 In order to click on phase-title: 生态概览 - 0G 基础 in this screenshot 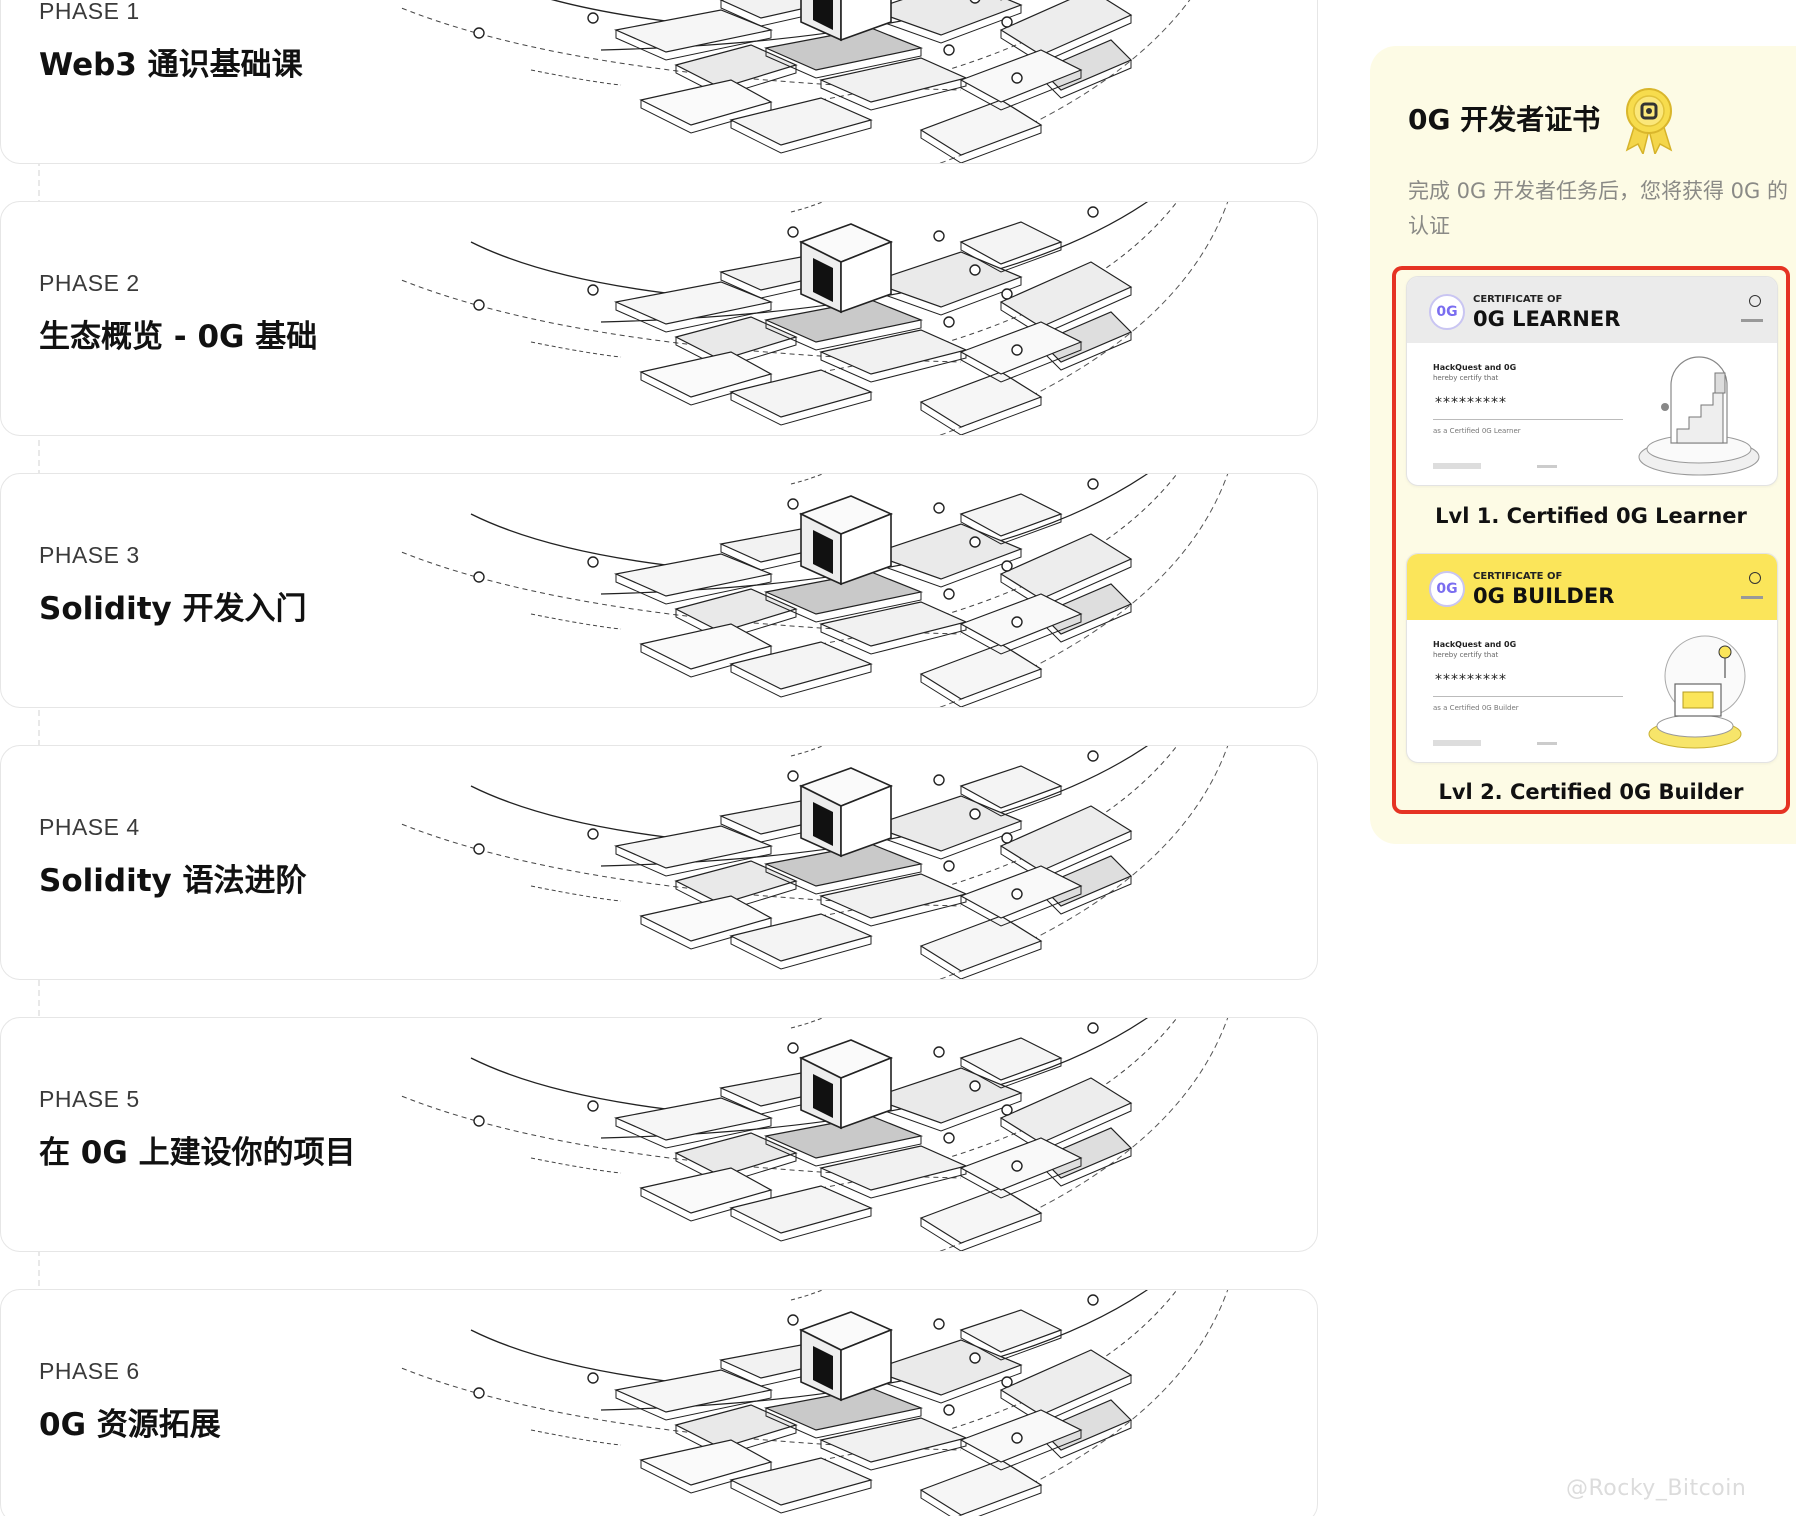, I will do `click(178, 337)`.